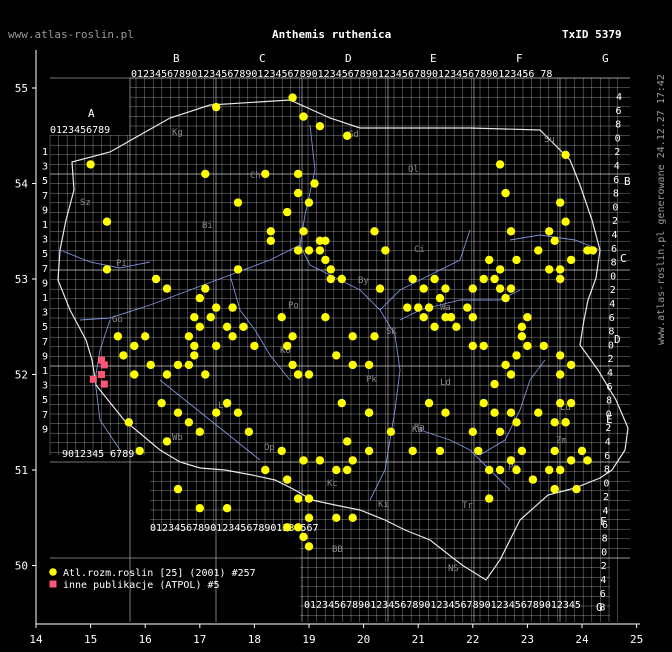 This screenshot has height=652, width=672. I want to click on legend-dot-icon, so click(53, 572).